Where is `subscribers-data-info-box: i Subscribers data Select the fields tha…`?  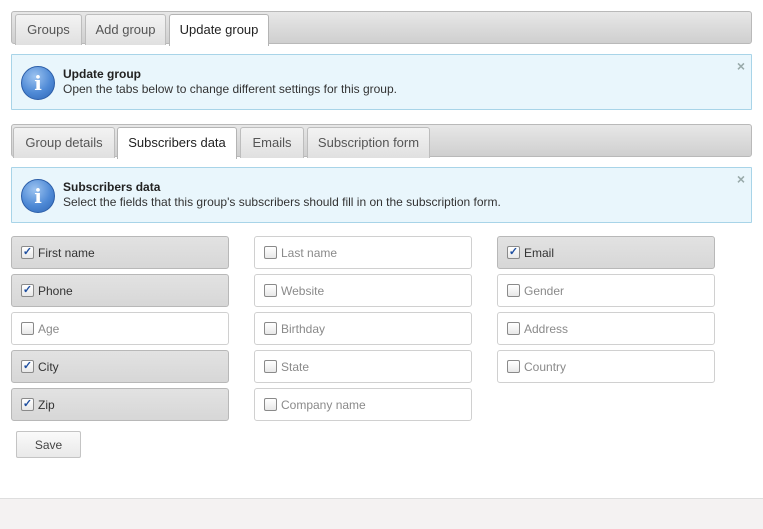 subscribers-data-info-box: i Subscribers data Select the fields tha… is located at coordinates (381, 195).